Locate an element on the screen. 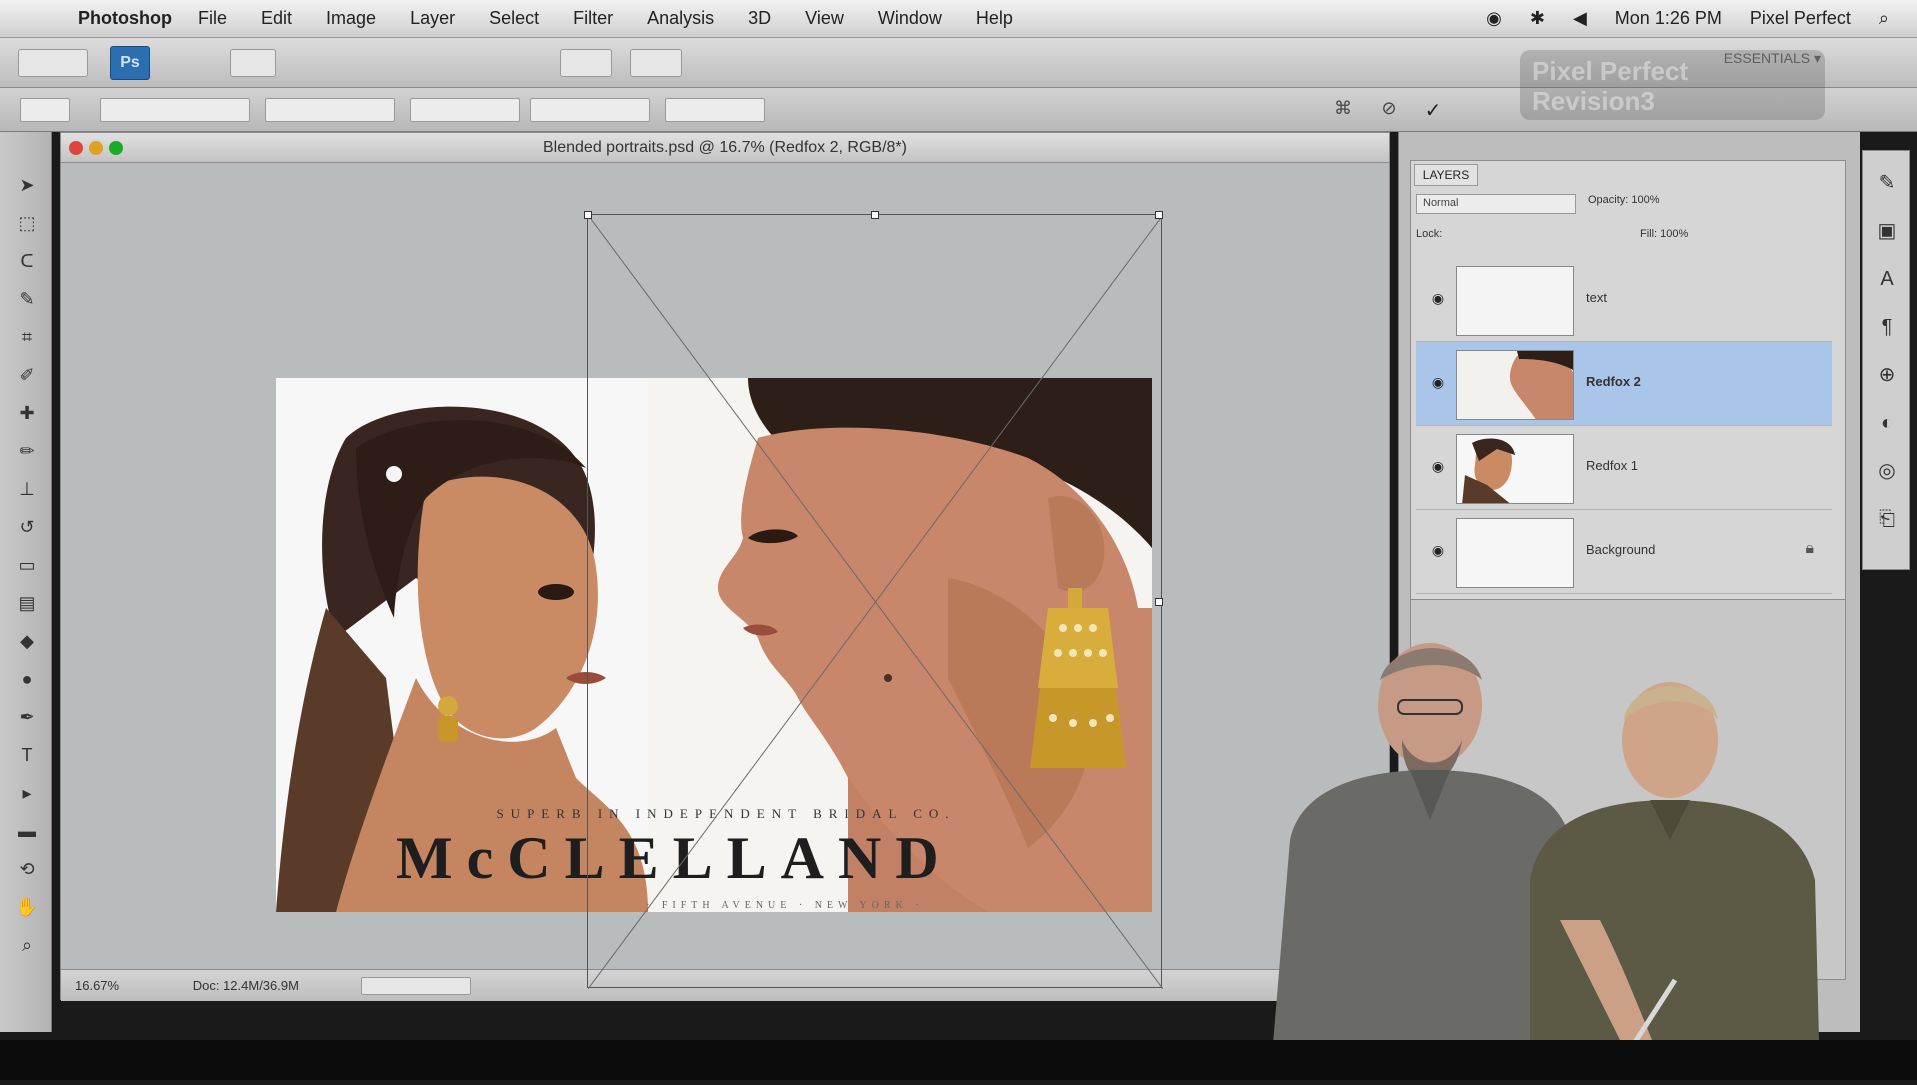  user-name: Pixel Perfect is located at coordinates (1800, 18).